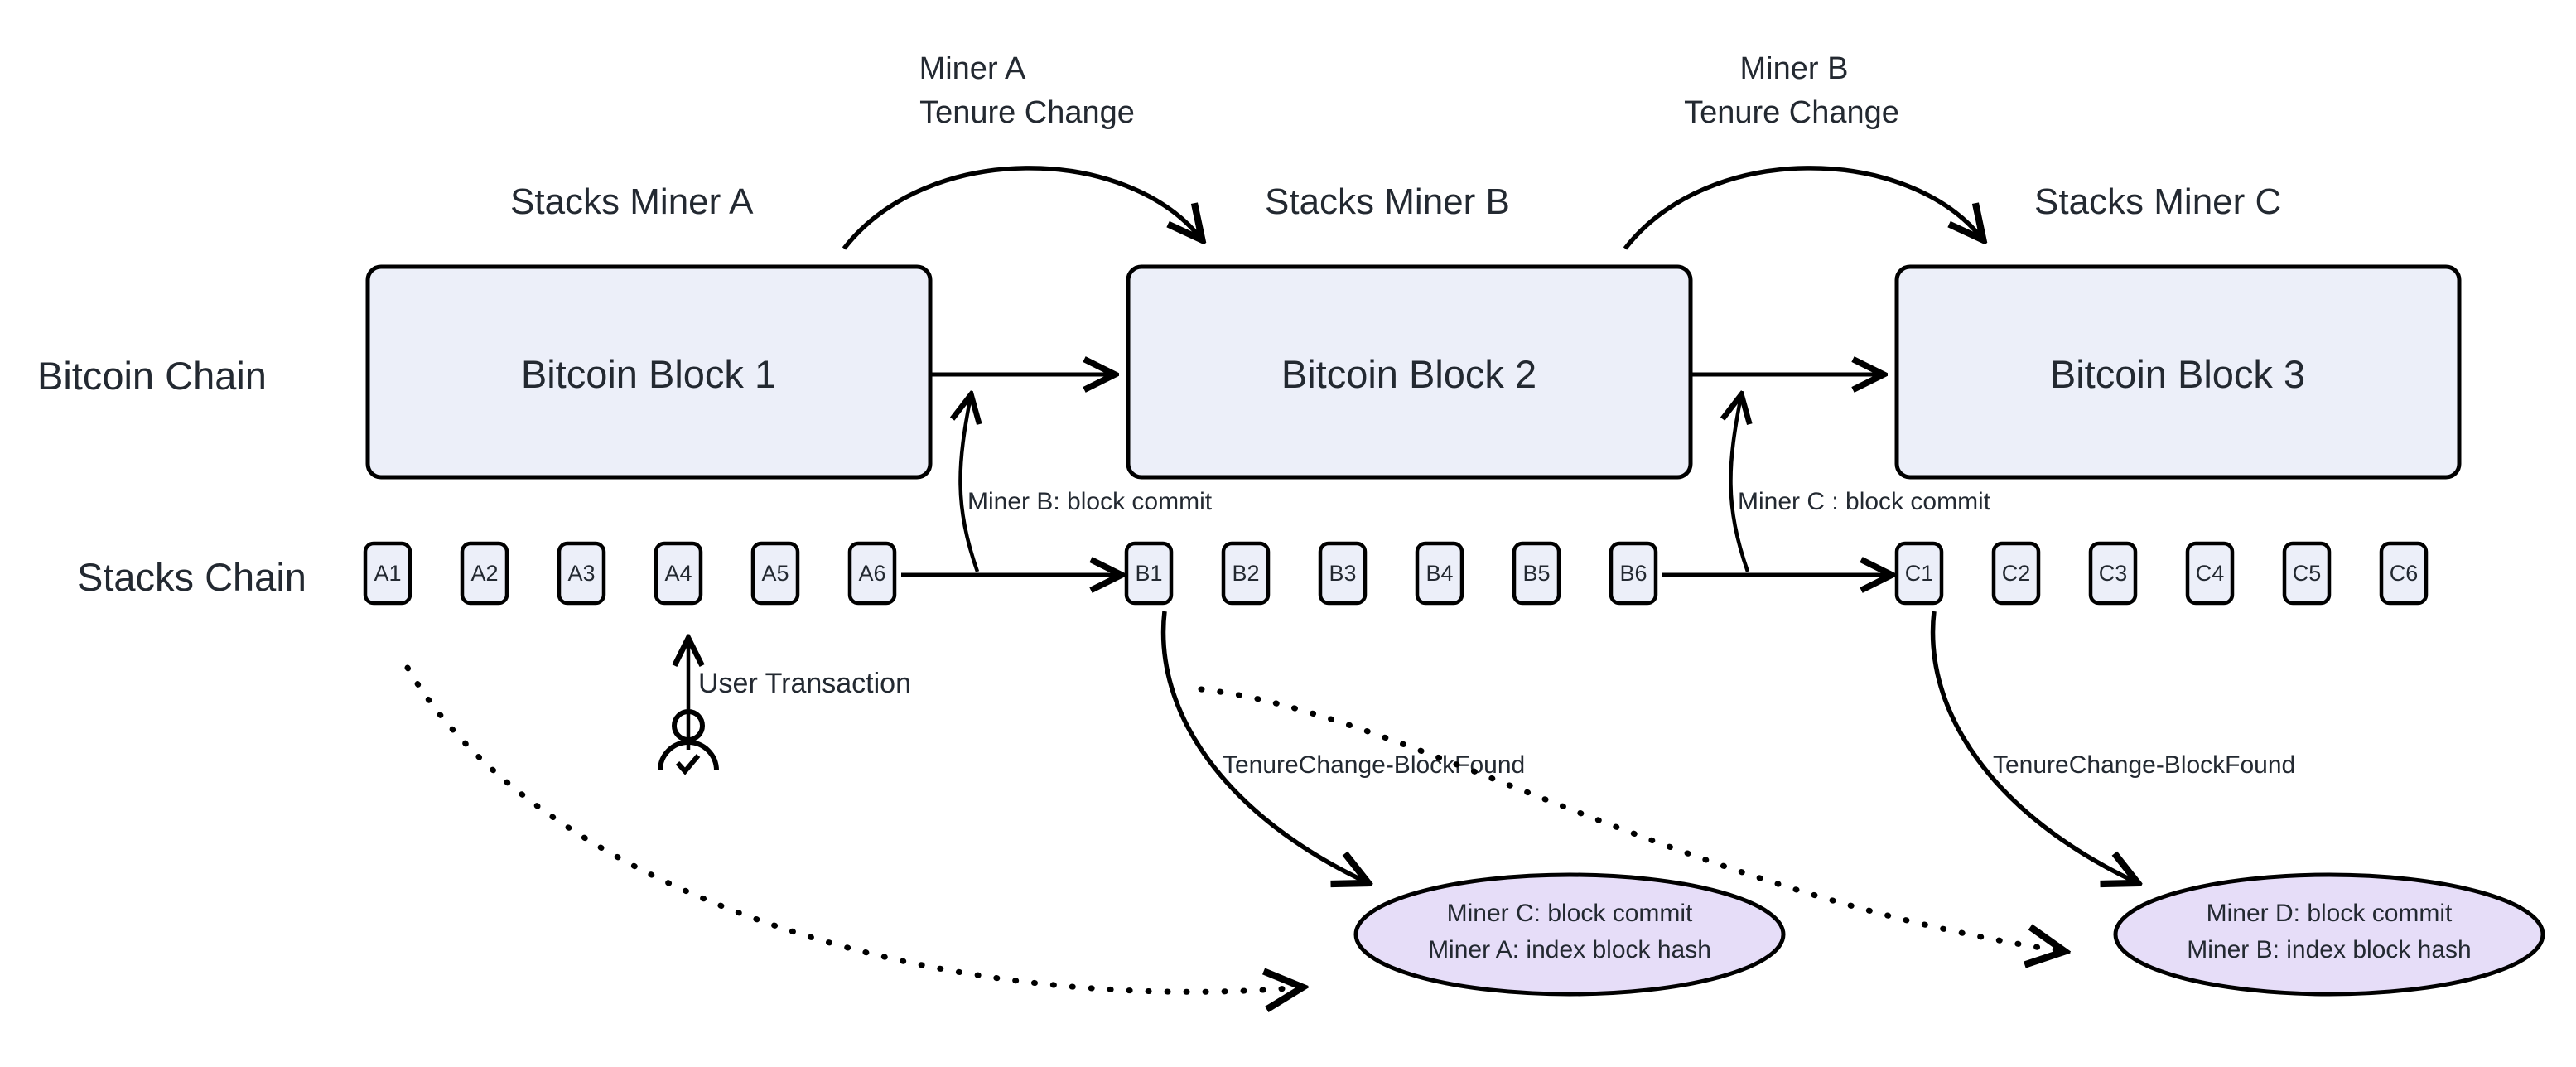  I want to click on stacks-block-a2-label: A2, so click(484, 573).